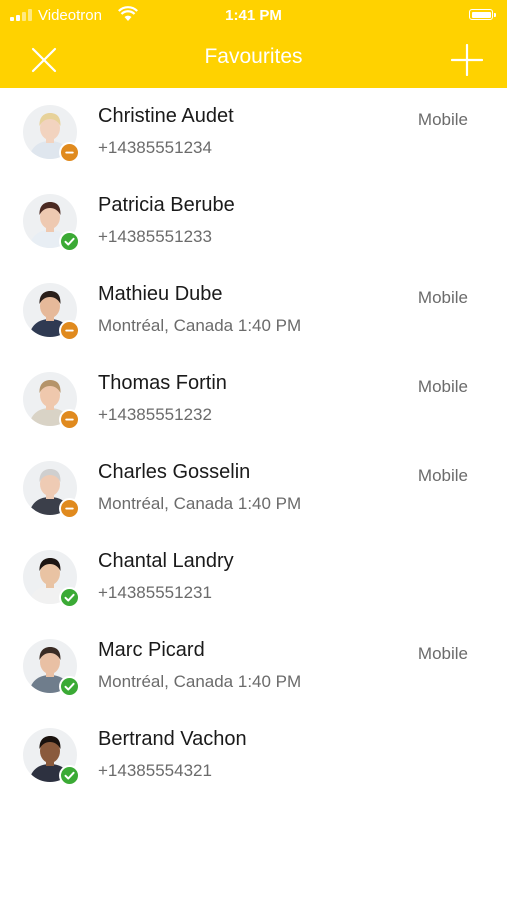  I want to click on status-bar: Videotron 1:41 PM, so click(253, 15).